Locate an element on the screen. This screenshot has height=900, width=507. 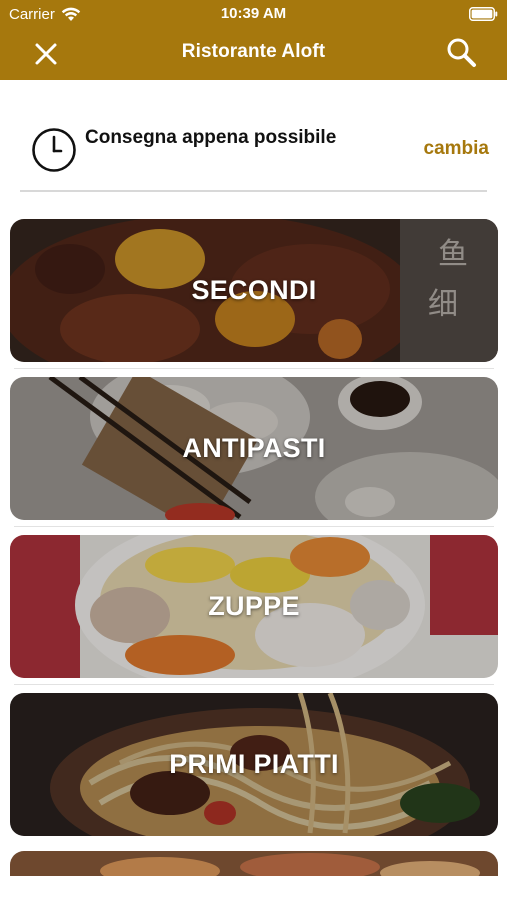
category-label: ANTIPASTI is located at coordinates (254, 448).